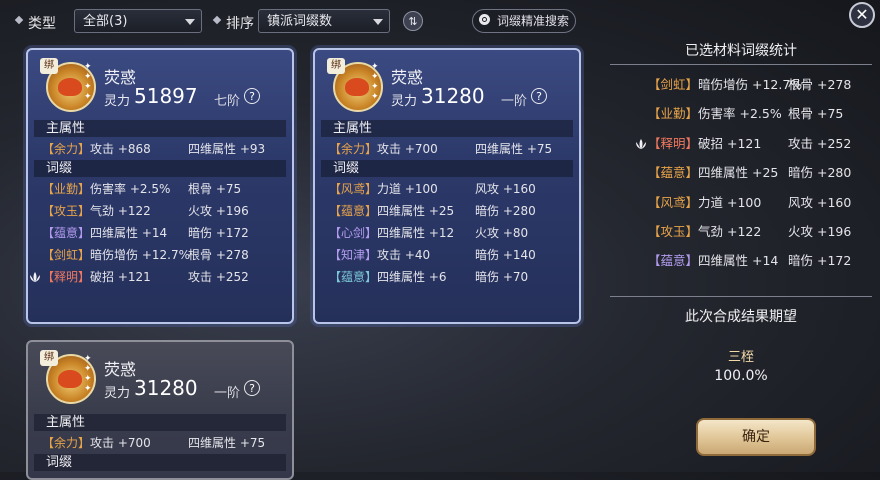 The height and width of the screenshot is (480, 880). I want to click on affix-search-button: 词缀精准搜索, so click(524, 21).